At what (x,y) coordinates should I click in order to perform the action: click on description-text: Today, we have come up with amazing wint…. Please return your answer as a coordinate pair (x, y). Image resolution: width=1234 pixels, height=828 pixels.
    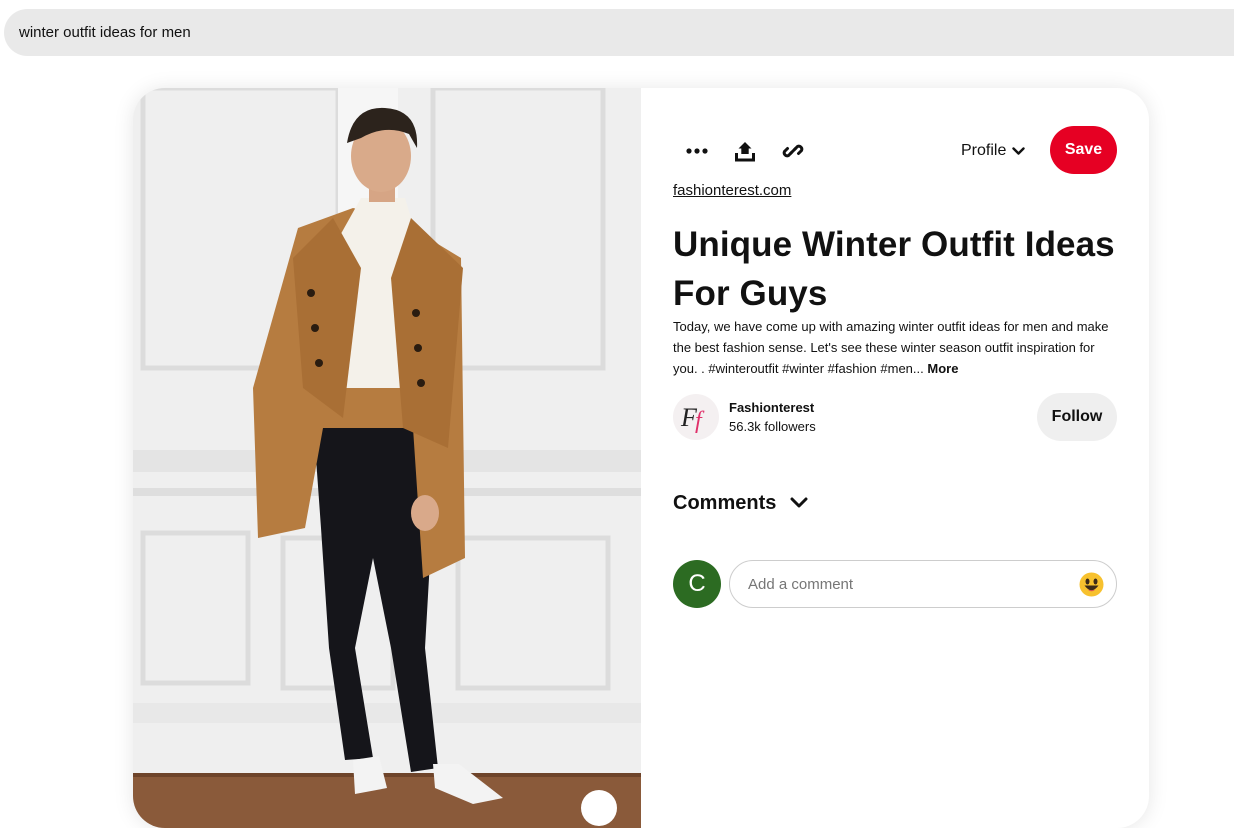
    Looking at the image, I should click on (891, 347).